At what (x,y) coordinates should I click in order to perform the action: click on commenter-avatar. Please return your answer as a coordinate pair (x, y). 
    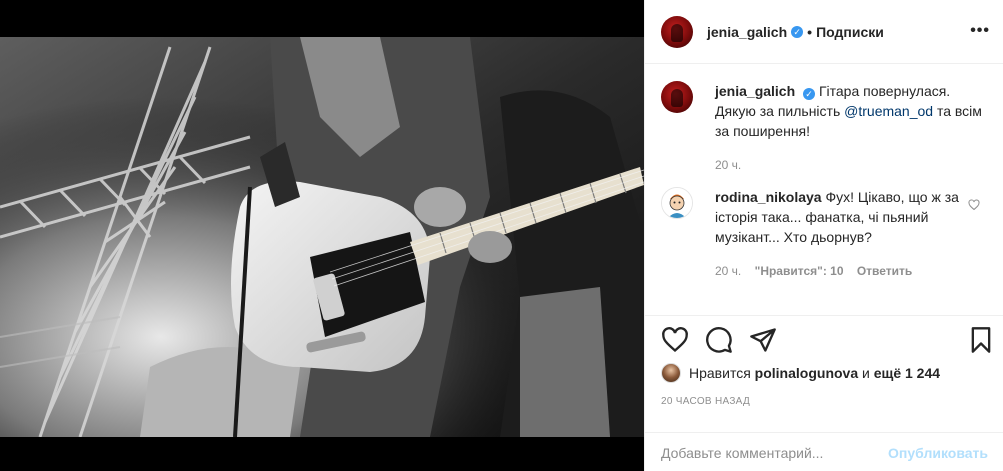
    Looking at the image, I should click on (677, 203).